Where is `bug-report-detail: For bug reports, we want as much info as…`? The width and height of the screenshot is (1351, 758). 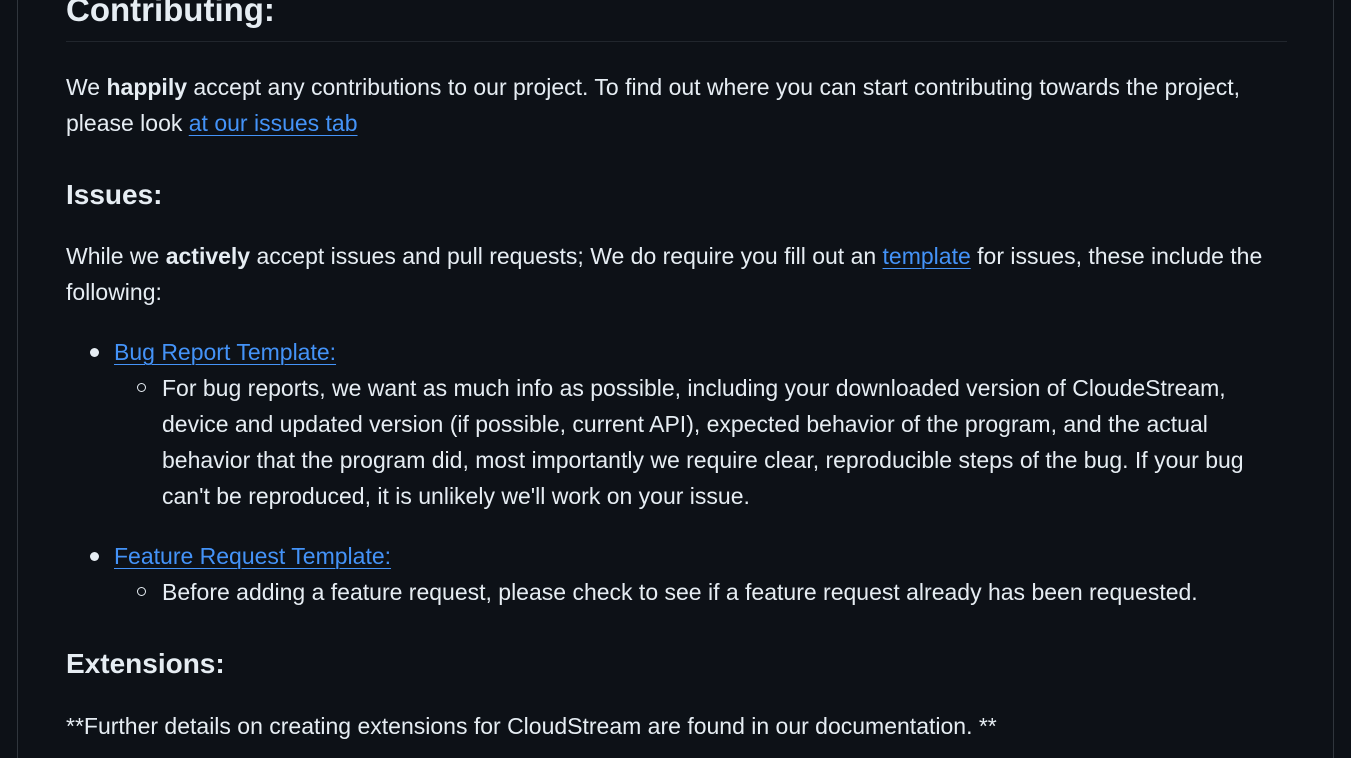
bug-report-detail: For bug reports, we want as much info as… is located at coordinates (703, 442).